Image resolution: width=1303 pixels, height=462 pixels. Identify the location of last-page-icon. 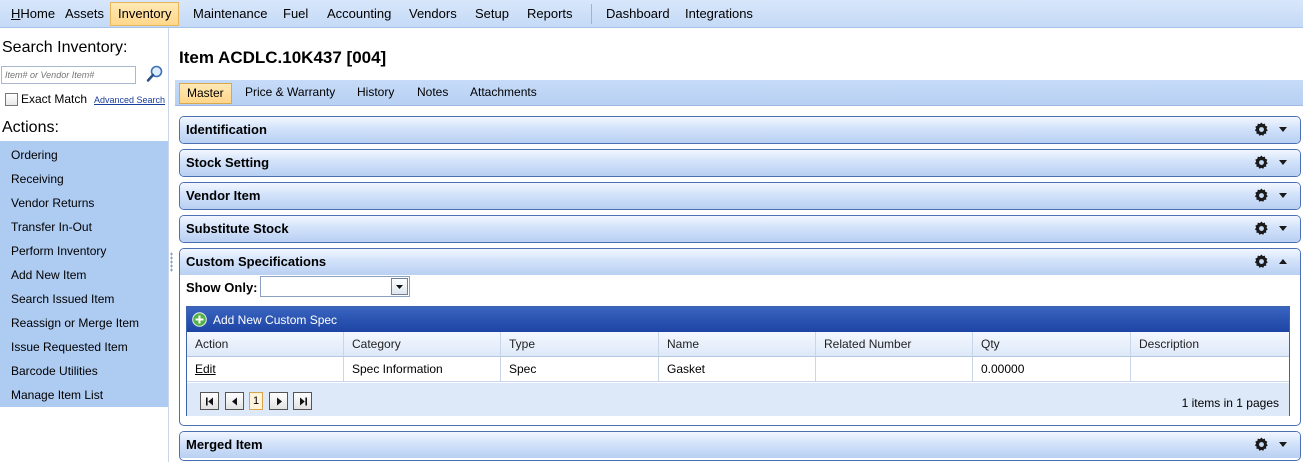
(303, 401).